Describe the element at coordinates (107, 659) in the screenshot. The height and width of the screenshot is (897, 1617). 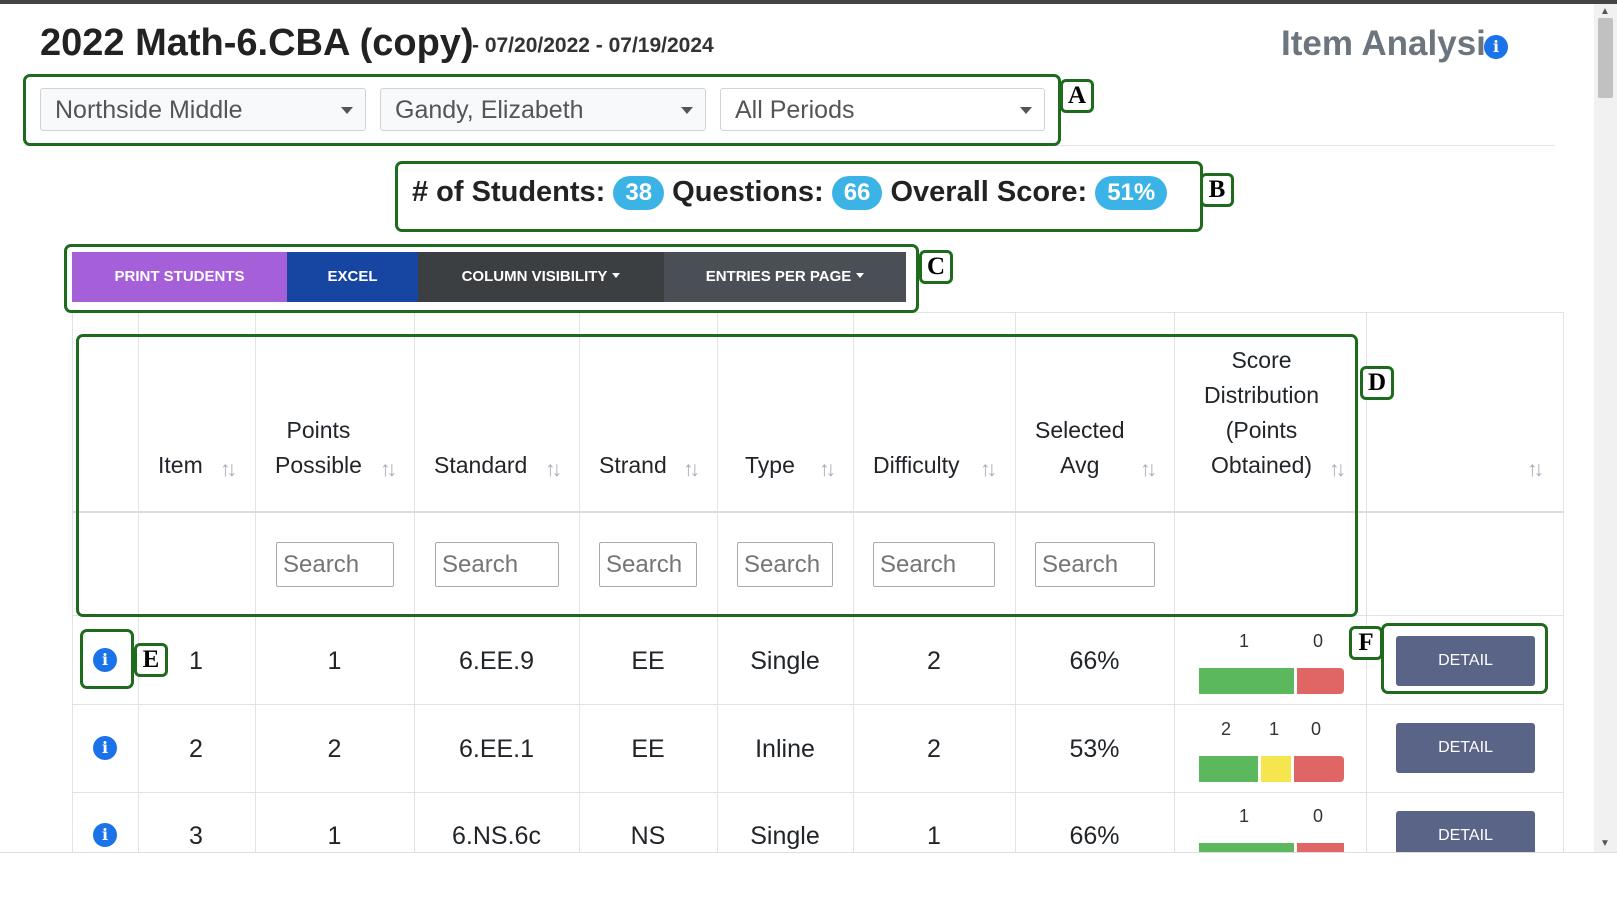
I see `annotation-box-e` at that location.